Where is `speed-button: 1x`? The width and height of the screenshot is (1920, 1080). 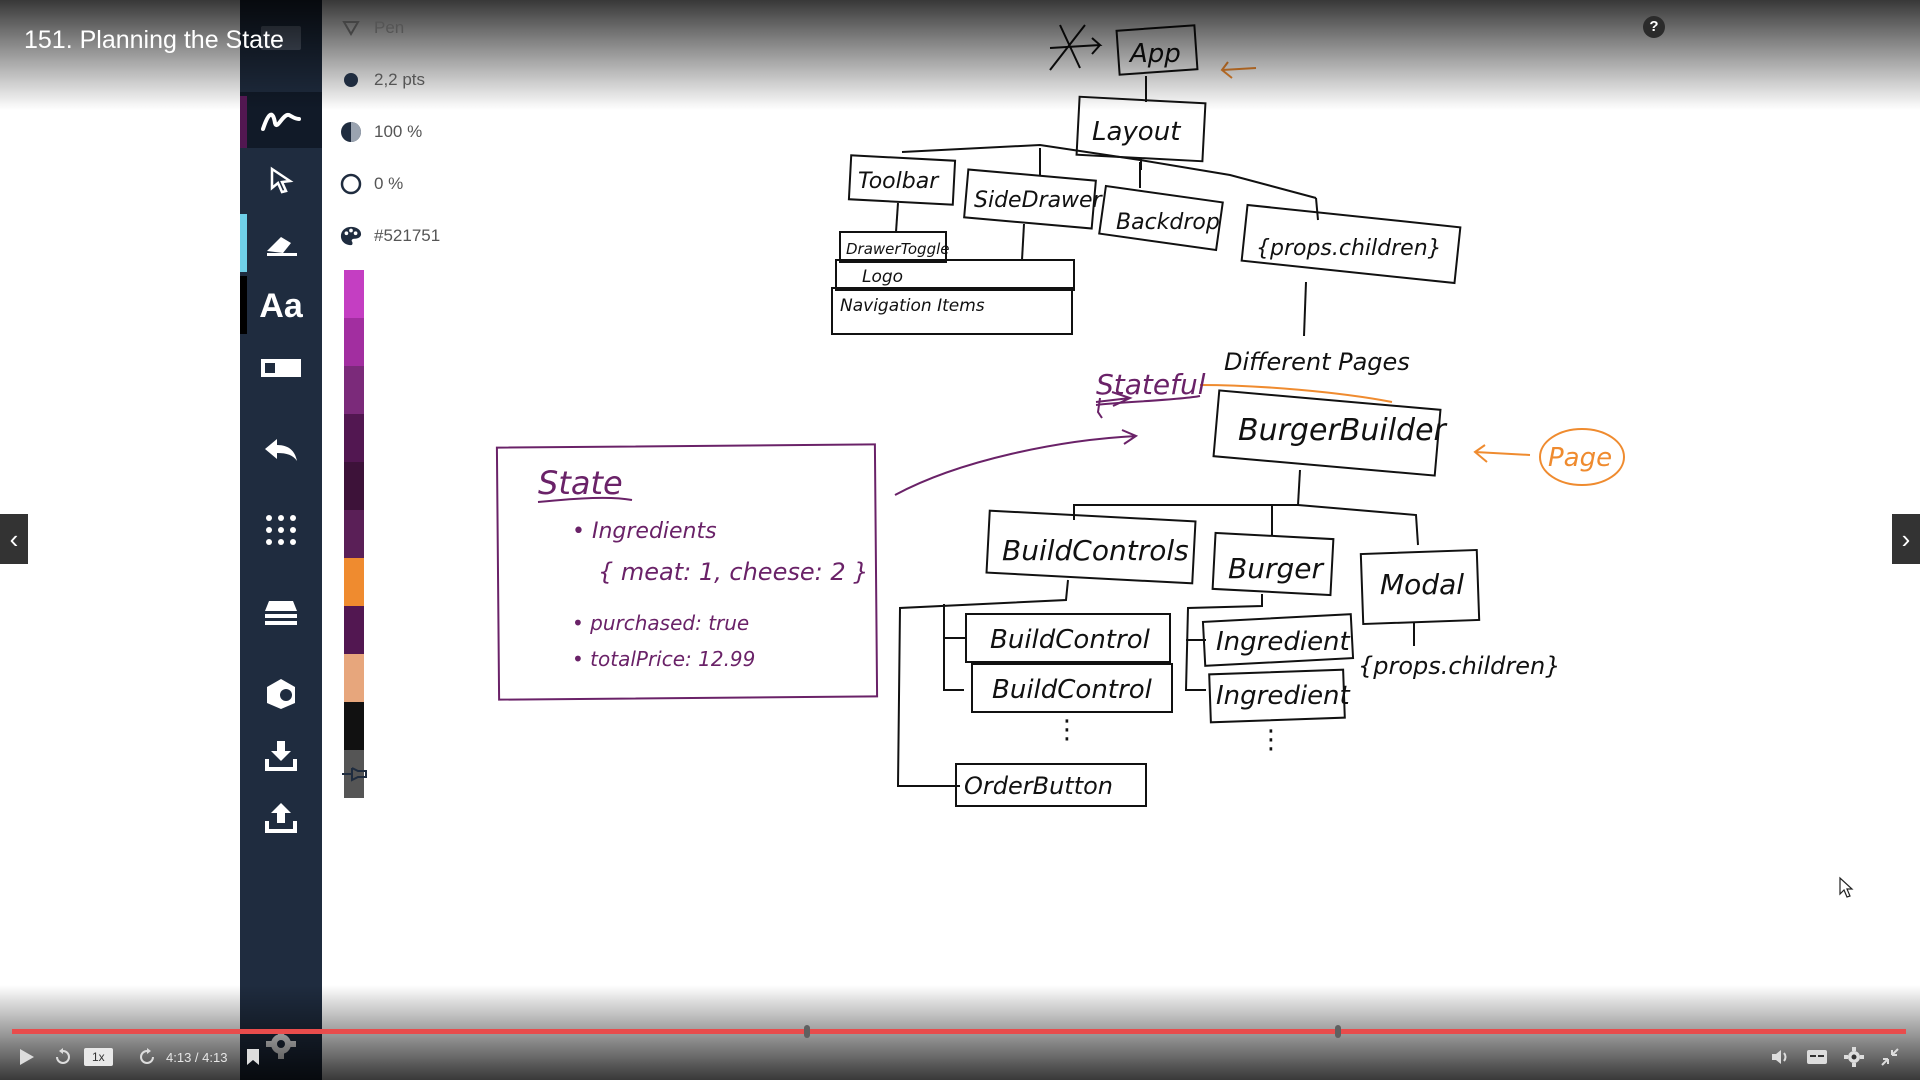 speed-button: 1x is located at coordinates (98, 1057).